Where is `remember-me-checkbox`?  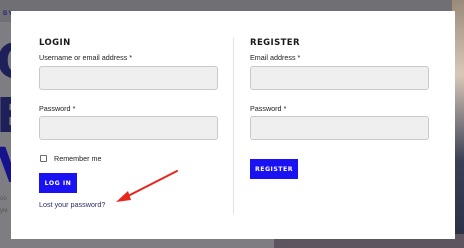 remember-me-checkbox is located at coordinates (43, 158).